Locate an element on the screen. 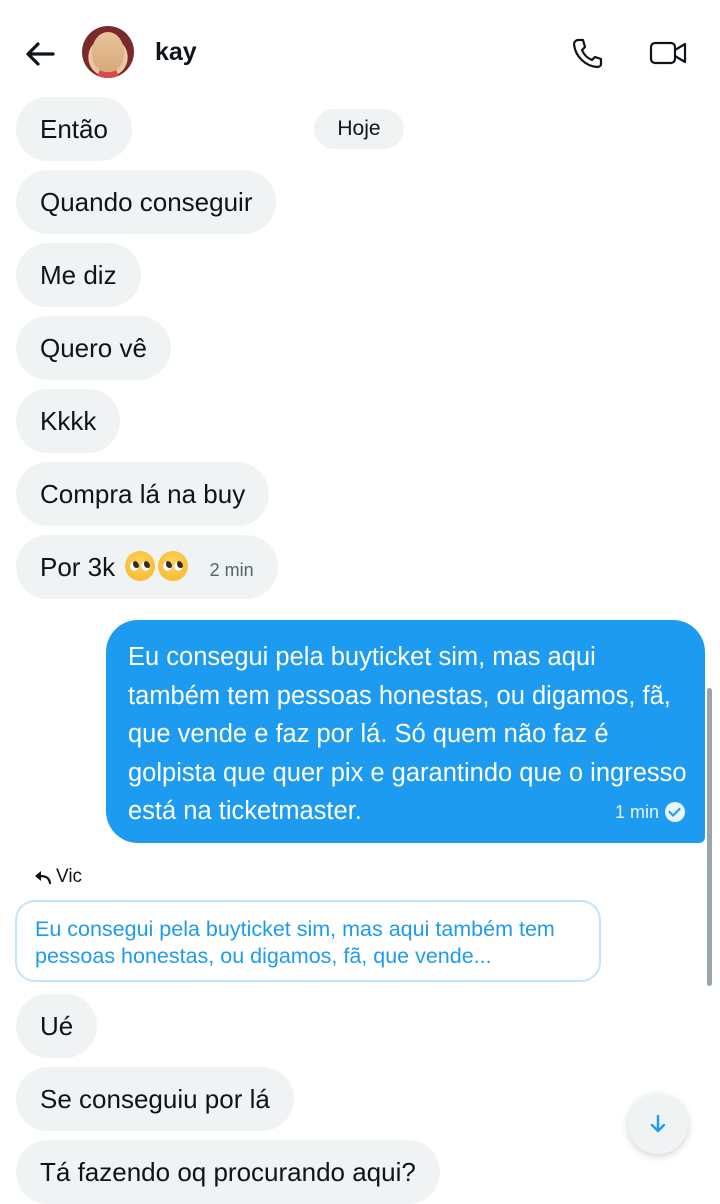 Image resolution: width=720 pixels, height=1204 pixels. message-text: Me diz is located at coordinates (78, 275).